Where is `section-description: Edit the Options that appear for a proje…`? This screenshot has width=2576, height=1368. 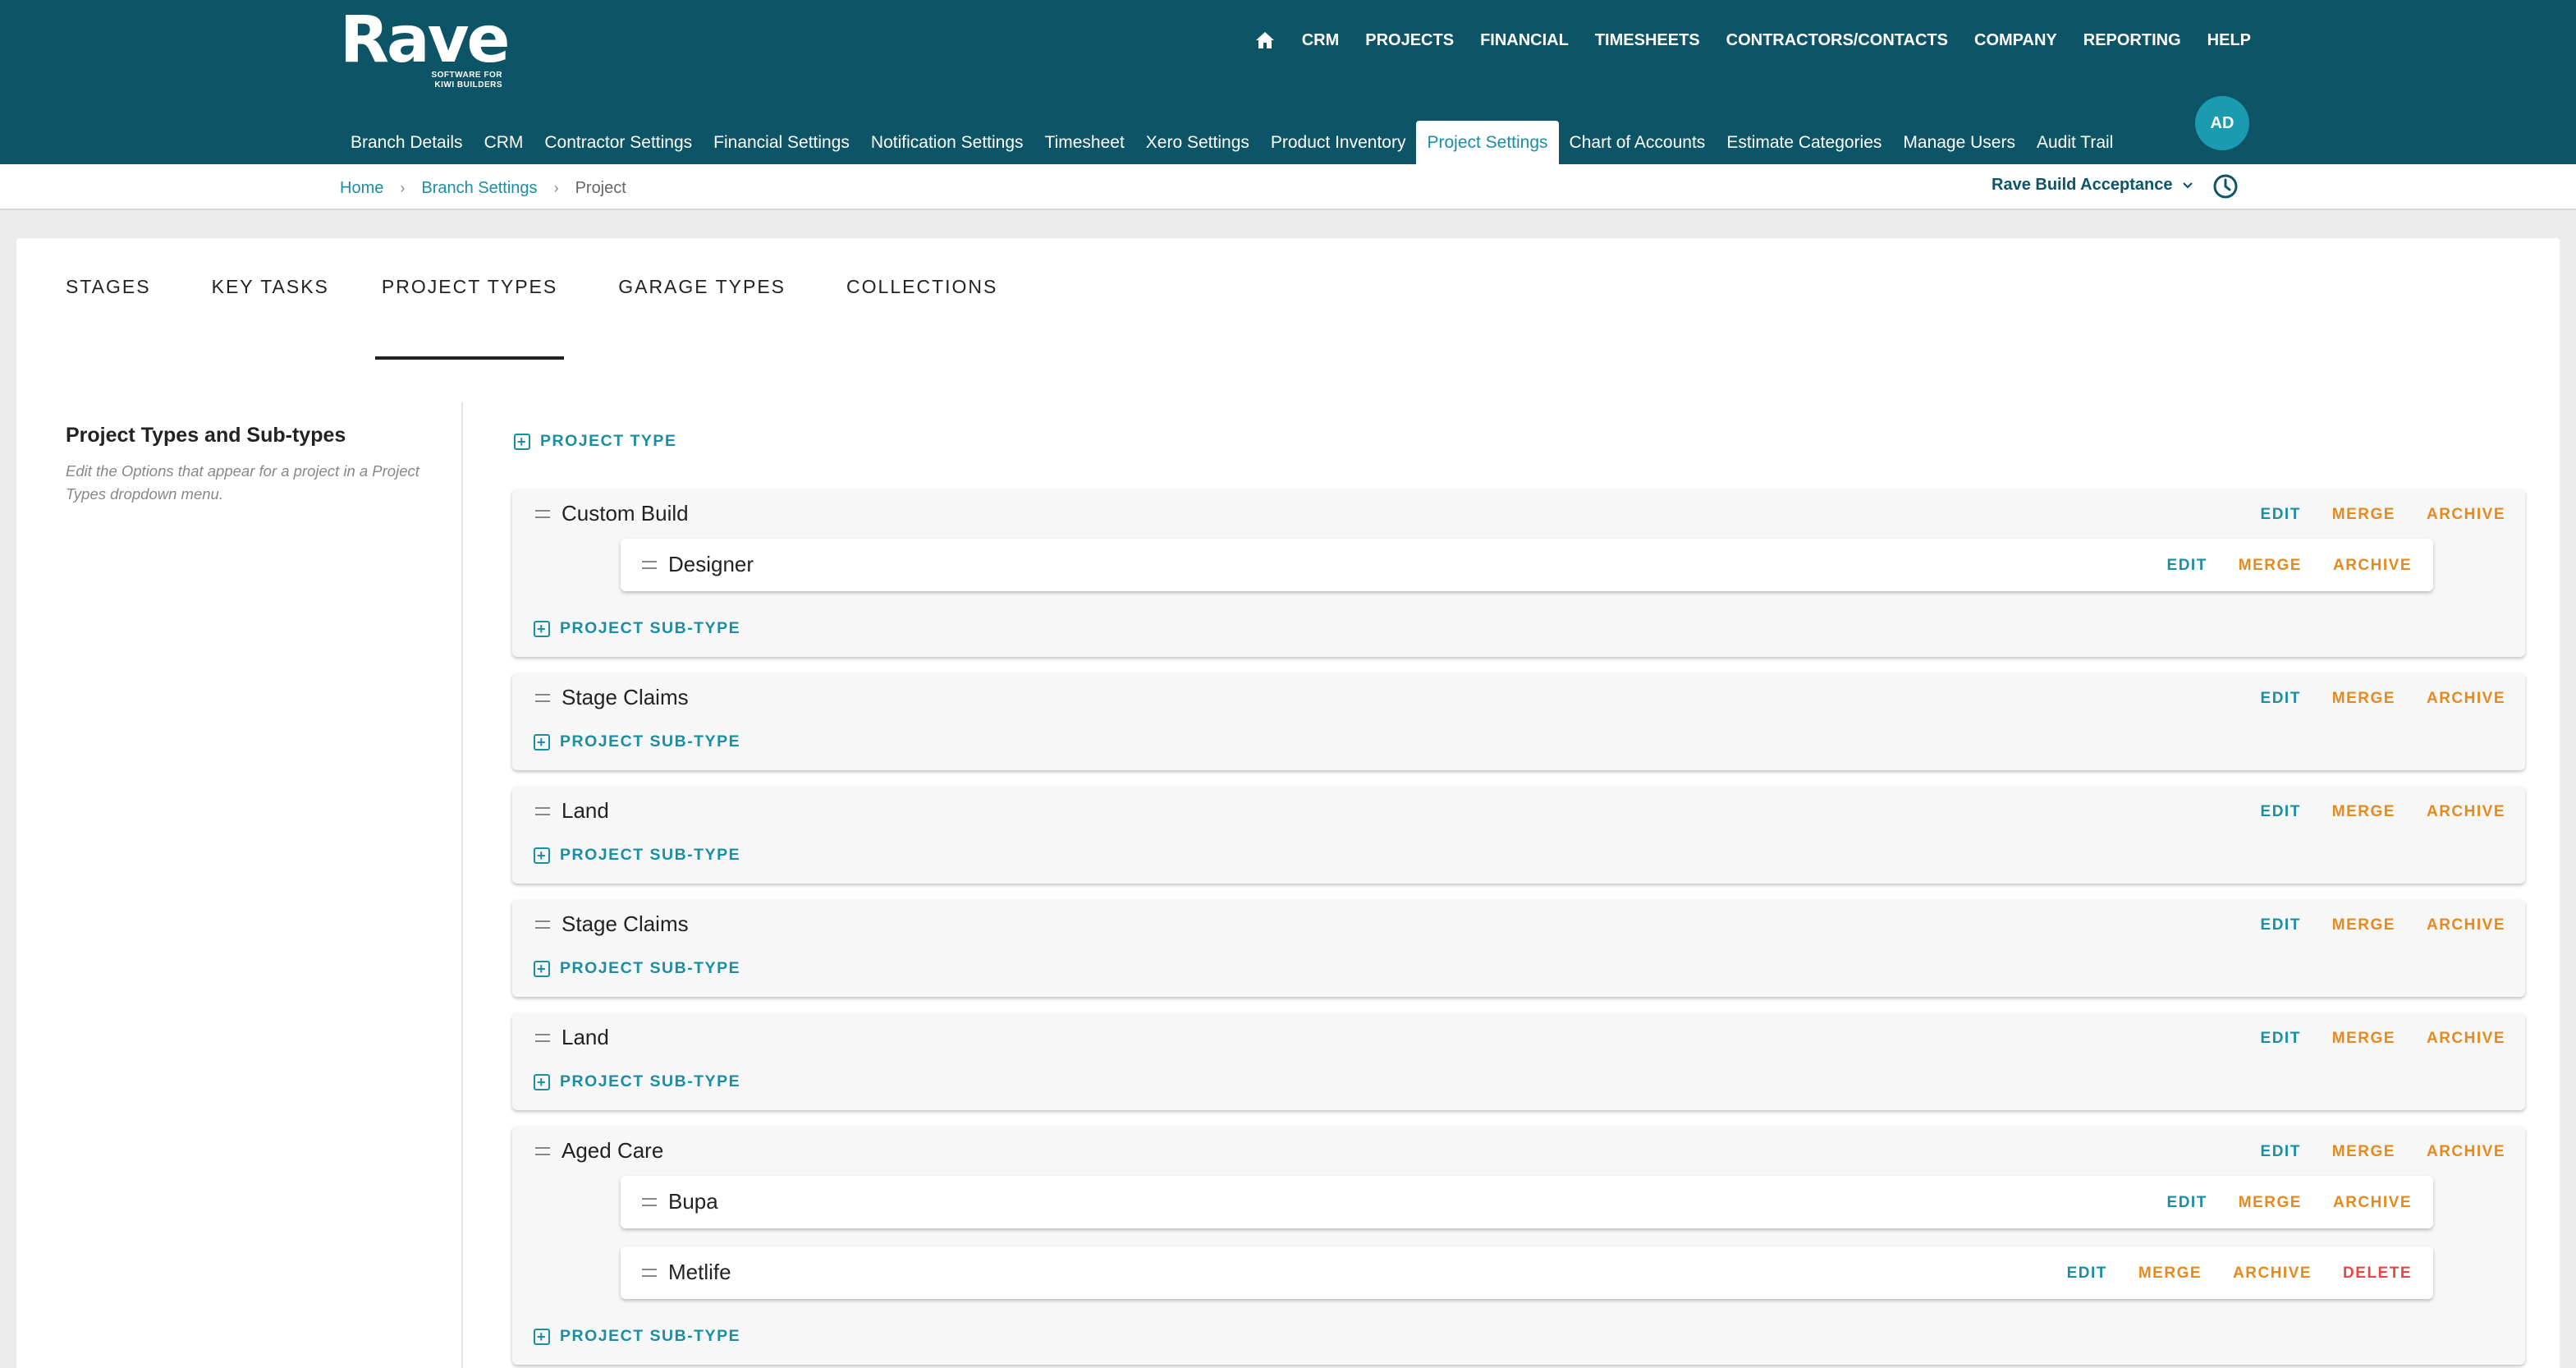
section-description: Edit the Options that appear for a proje… is located at coordinates (243, 482).